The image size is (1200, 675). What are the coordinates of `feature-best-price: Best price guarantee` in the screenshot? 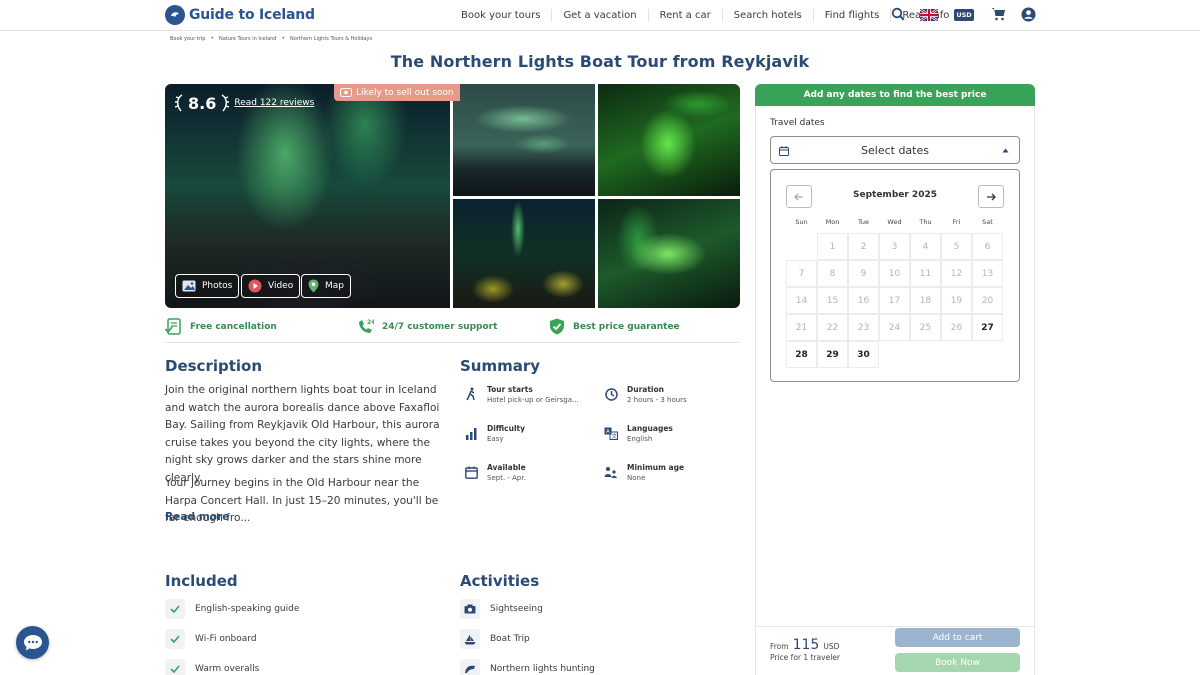 It's located at (614, 326).